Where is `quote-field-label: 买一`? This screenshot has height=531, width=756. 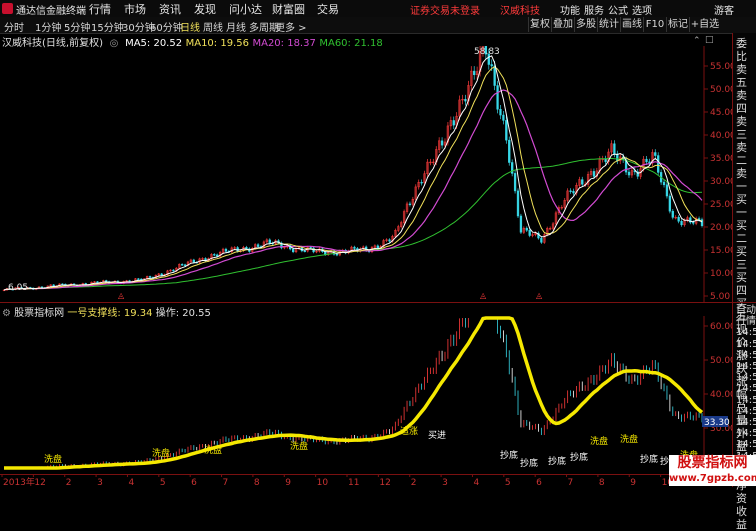 quote-field-label: 买一 is located at coordinates (741, 206).